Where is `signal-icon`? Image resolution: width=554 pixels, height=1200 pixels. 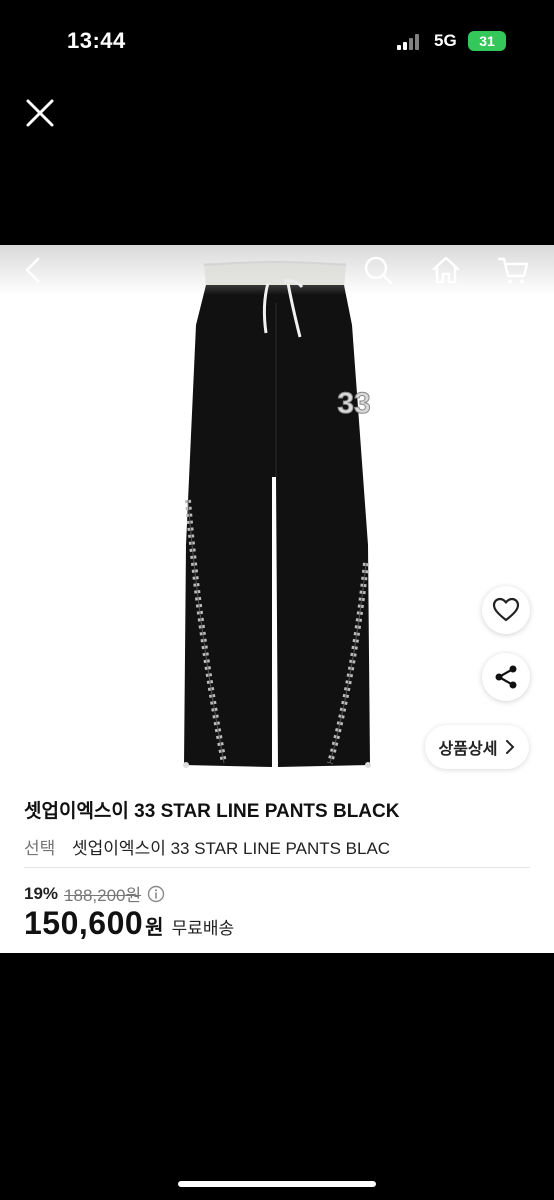 signal-icon is located at coordinates (411, 42).